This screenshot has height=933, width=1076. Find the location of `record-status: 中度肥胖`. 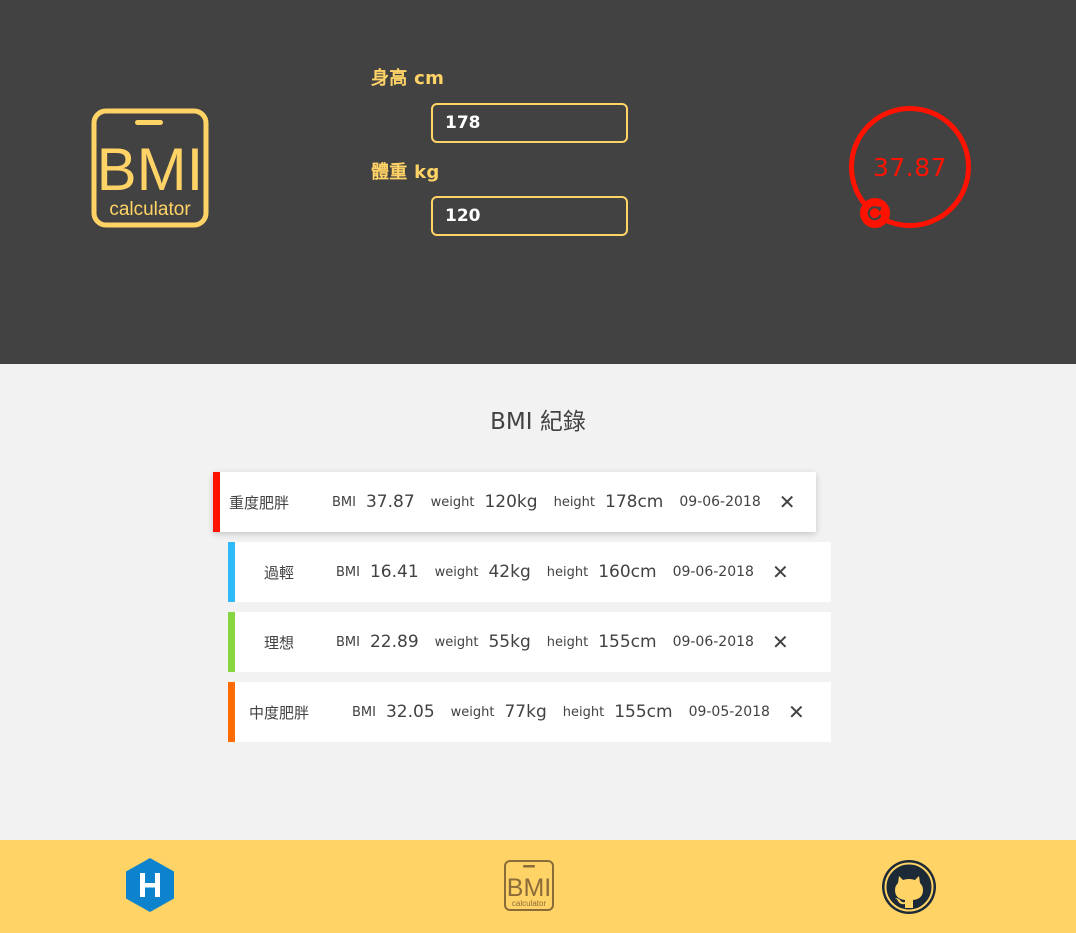

record-status: 中度肥胖 is located at coordinates (279, 712).